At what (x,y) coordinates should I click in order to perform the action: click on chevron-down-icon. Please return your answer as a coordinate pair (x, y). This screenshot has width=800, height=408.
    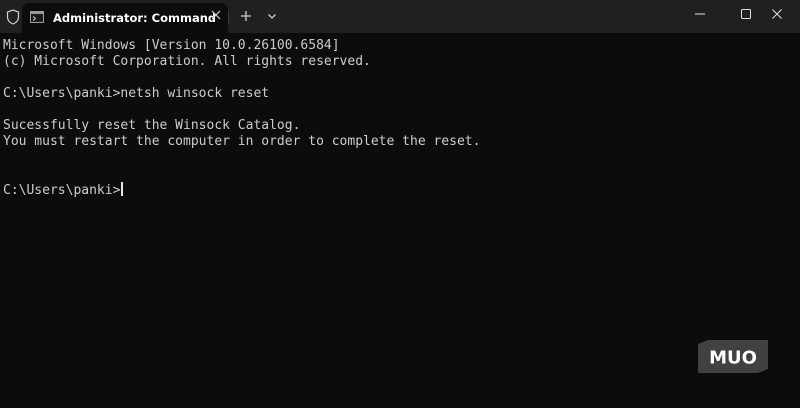
    Looking at the image, I should click on (272, 16).